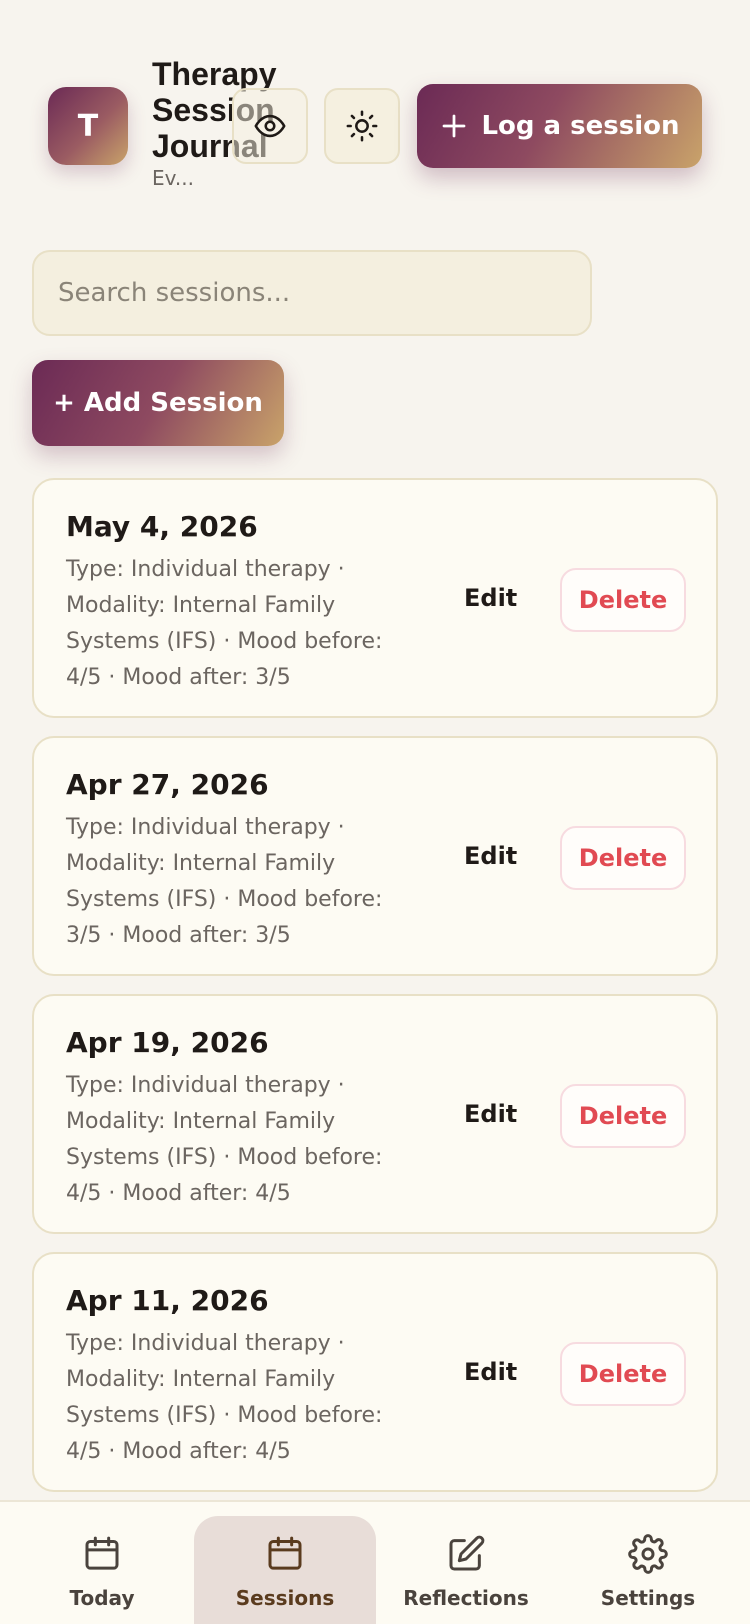  I want to click on nav-item-reflections: Reflections, so click(466, 1570).